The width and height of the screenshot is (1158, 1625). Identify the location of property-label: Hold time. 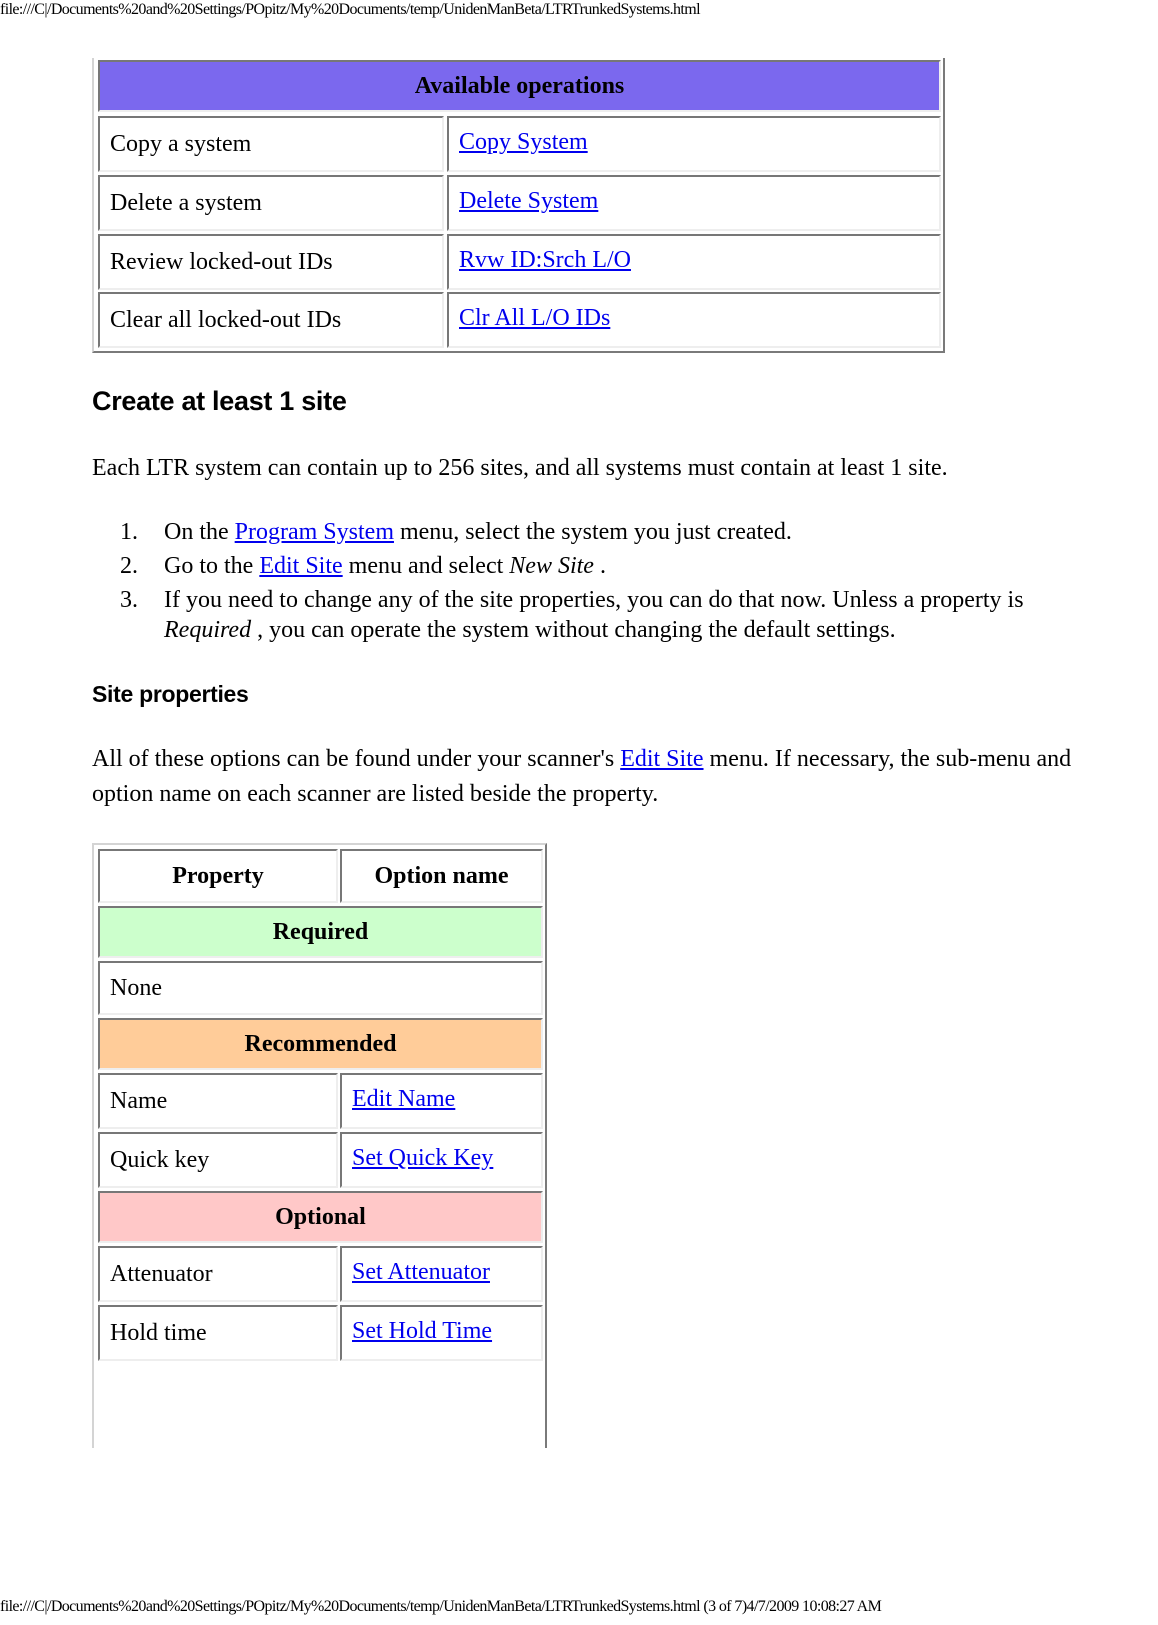
(158, 1333).